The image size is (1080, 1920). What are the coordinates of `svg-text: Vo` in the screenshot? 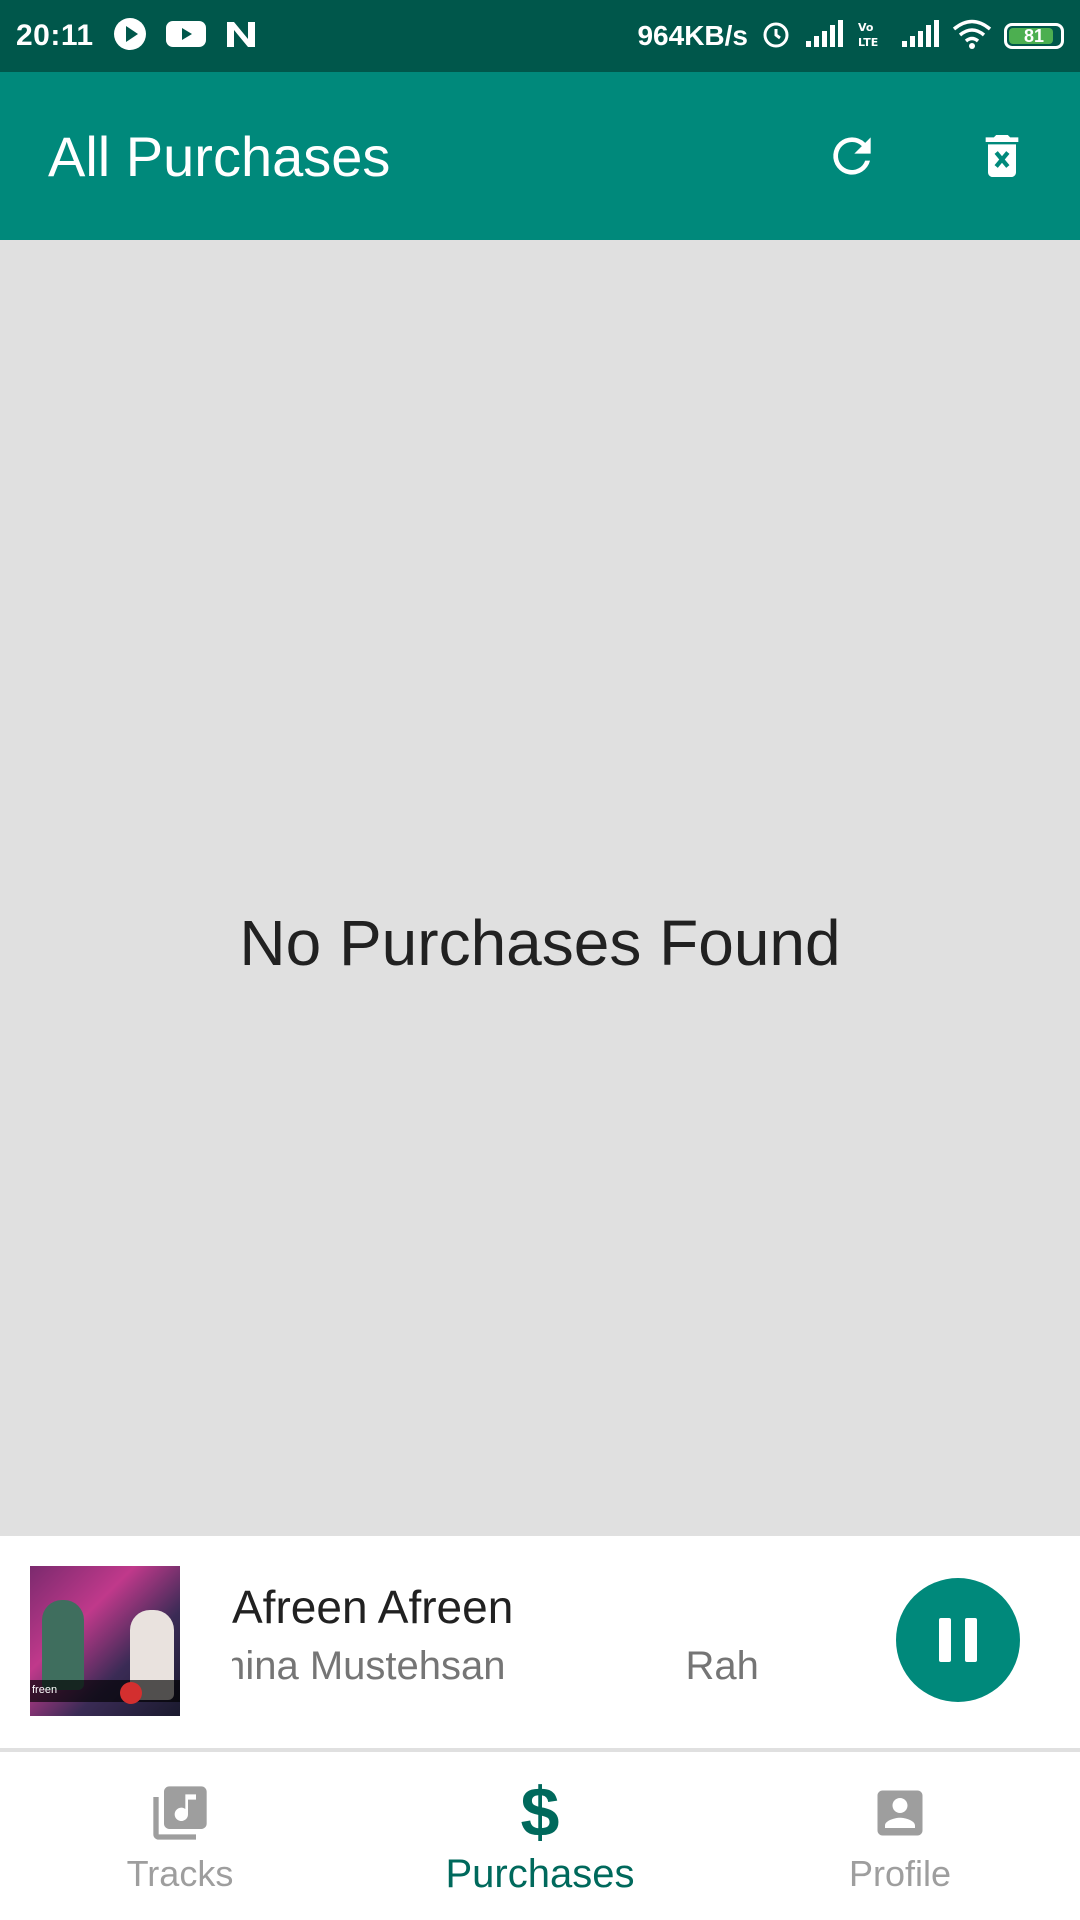 It's located at (866, 27).